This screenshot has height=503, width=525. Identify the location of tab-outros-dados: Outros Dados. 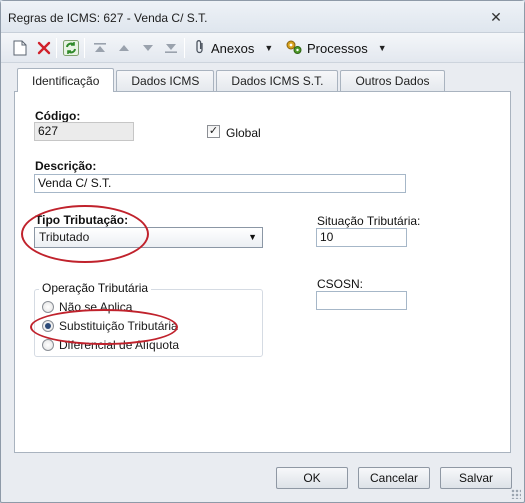
(392, 81).